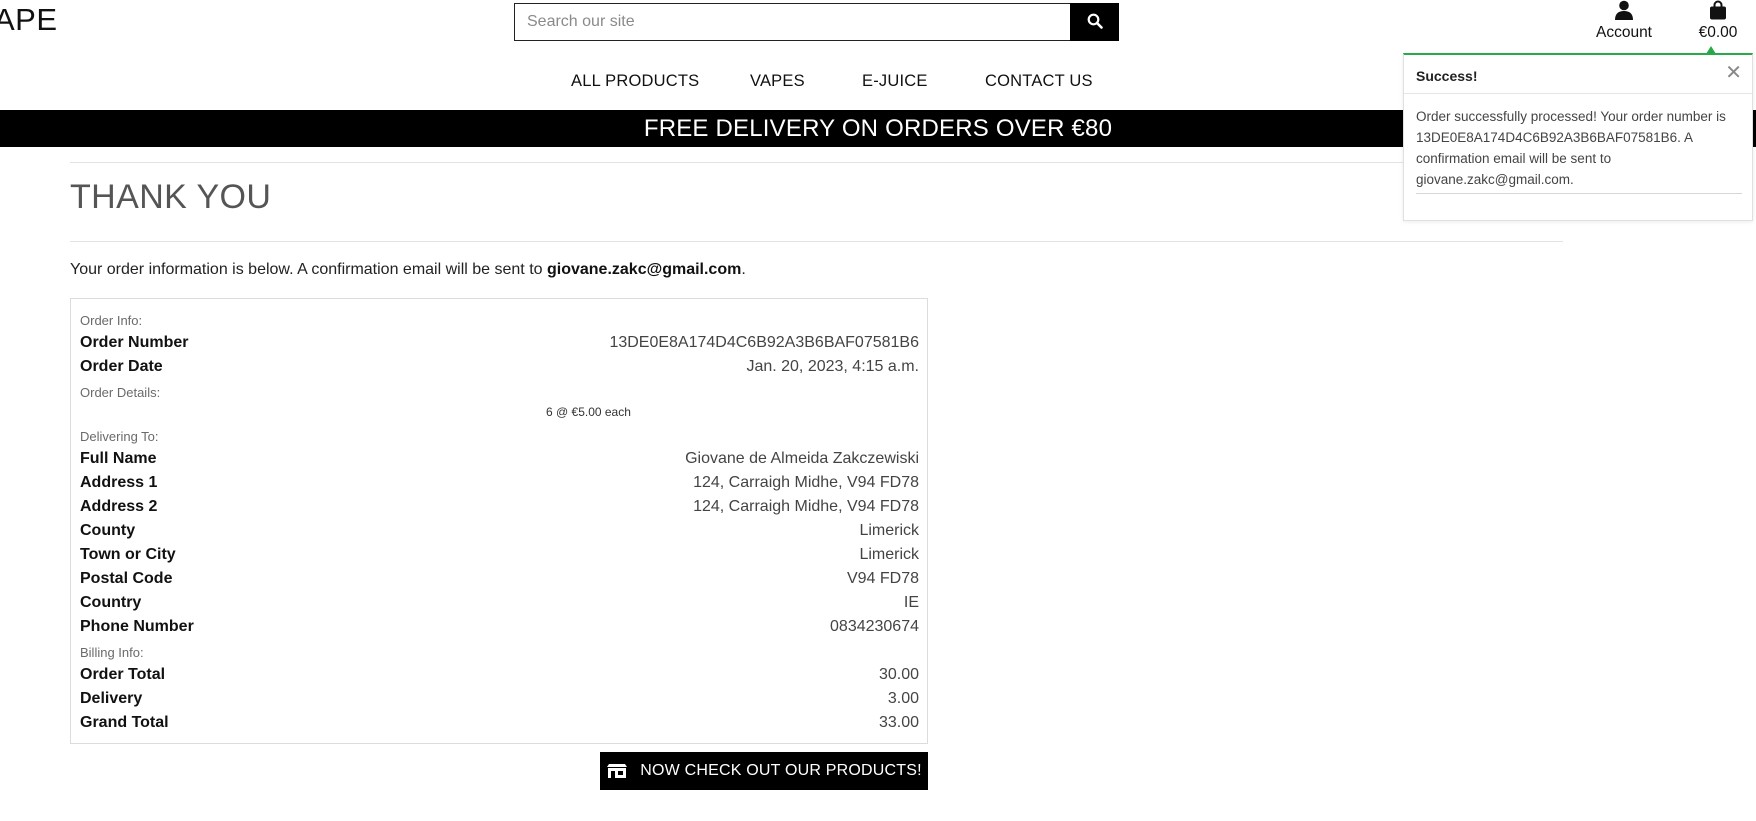  Describe the element at coordinates (743, 269) in the screenshot. I see `intro-suffix: .` at that location.